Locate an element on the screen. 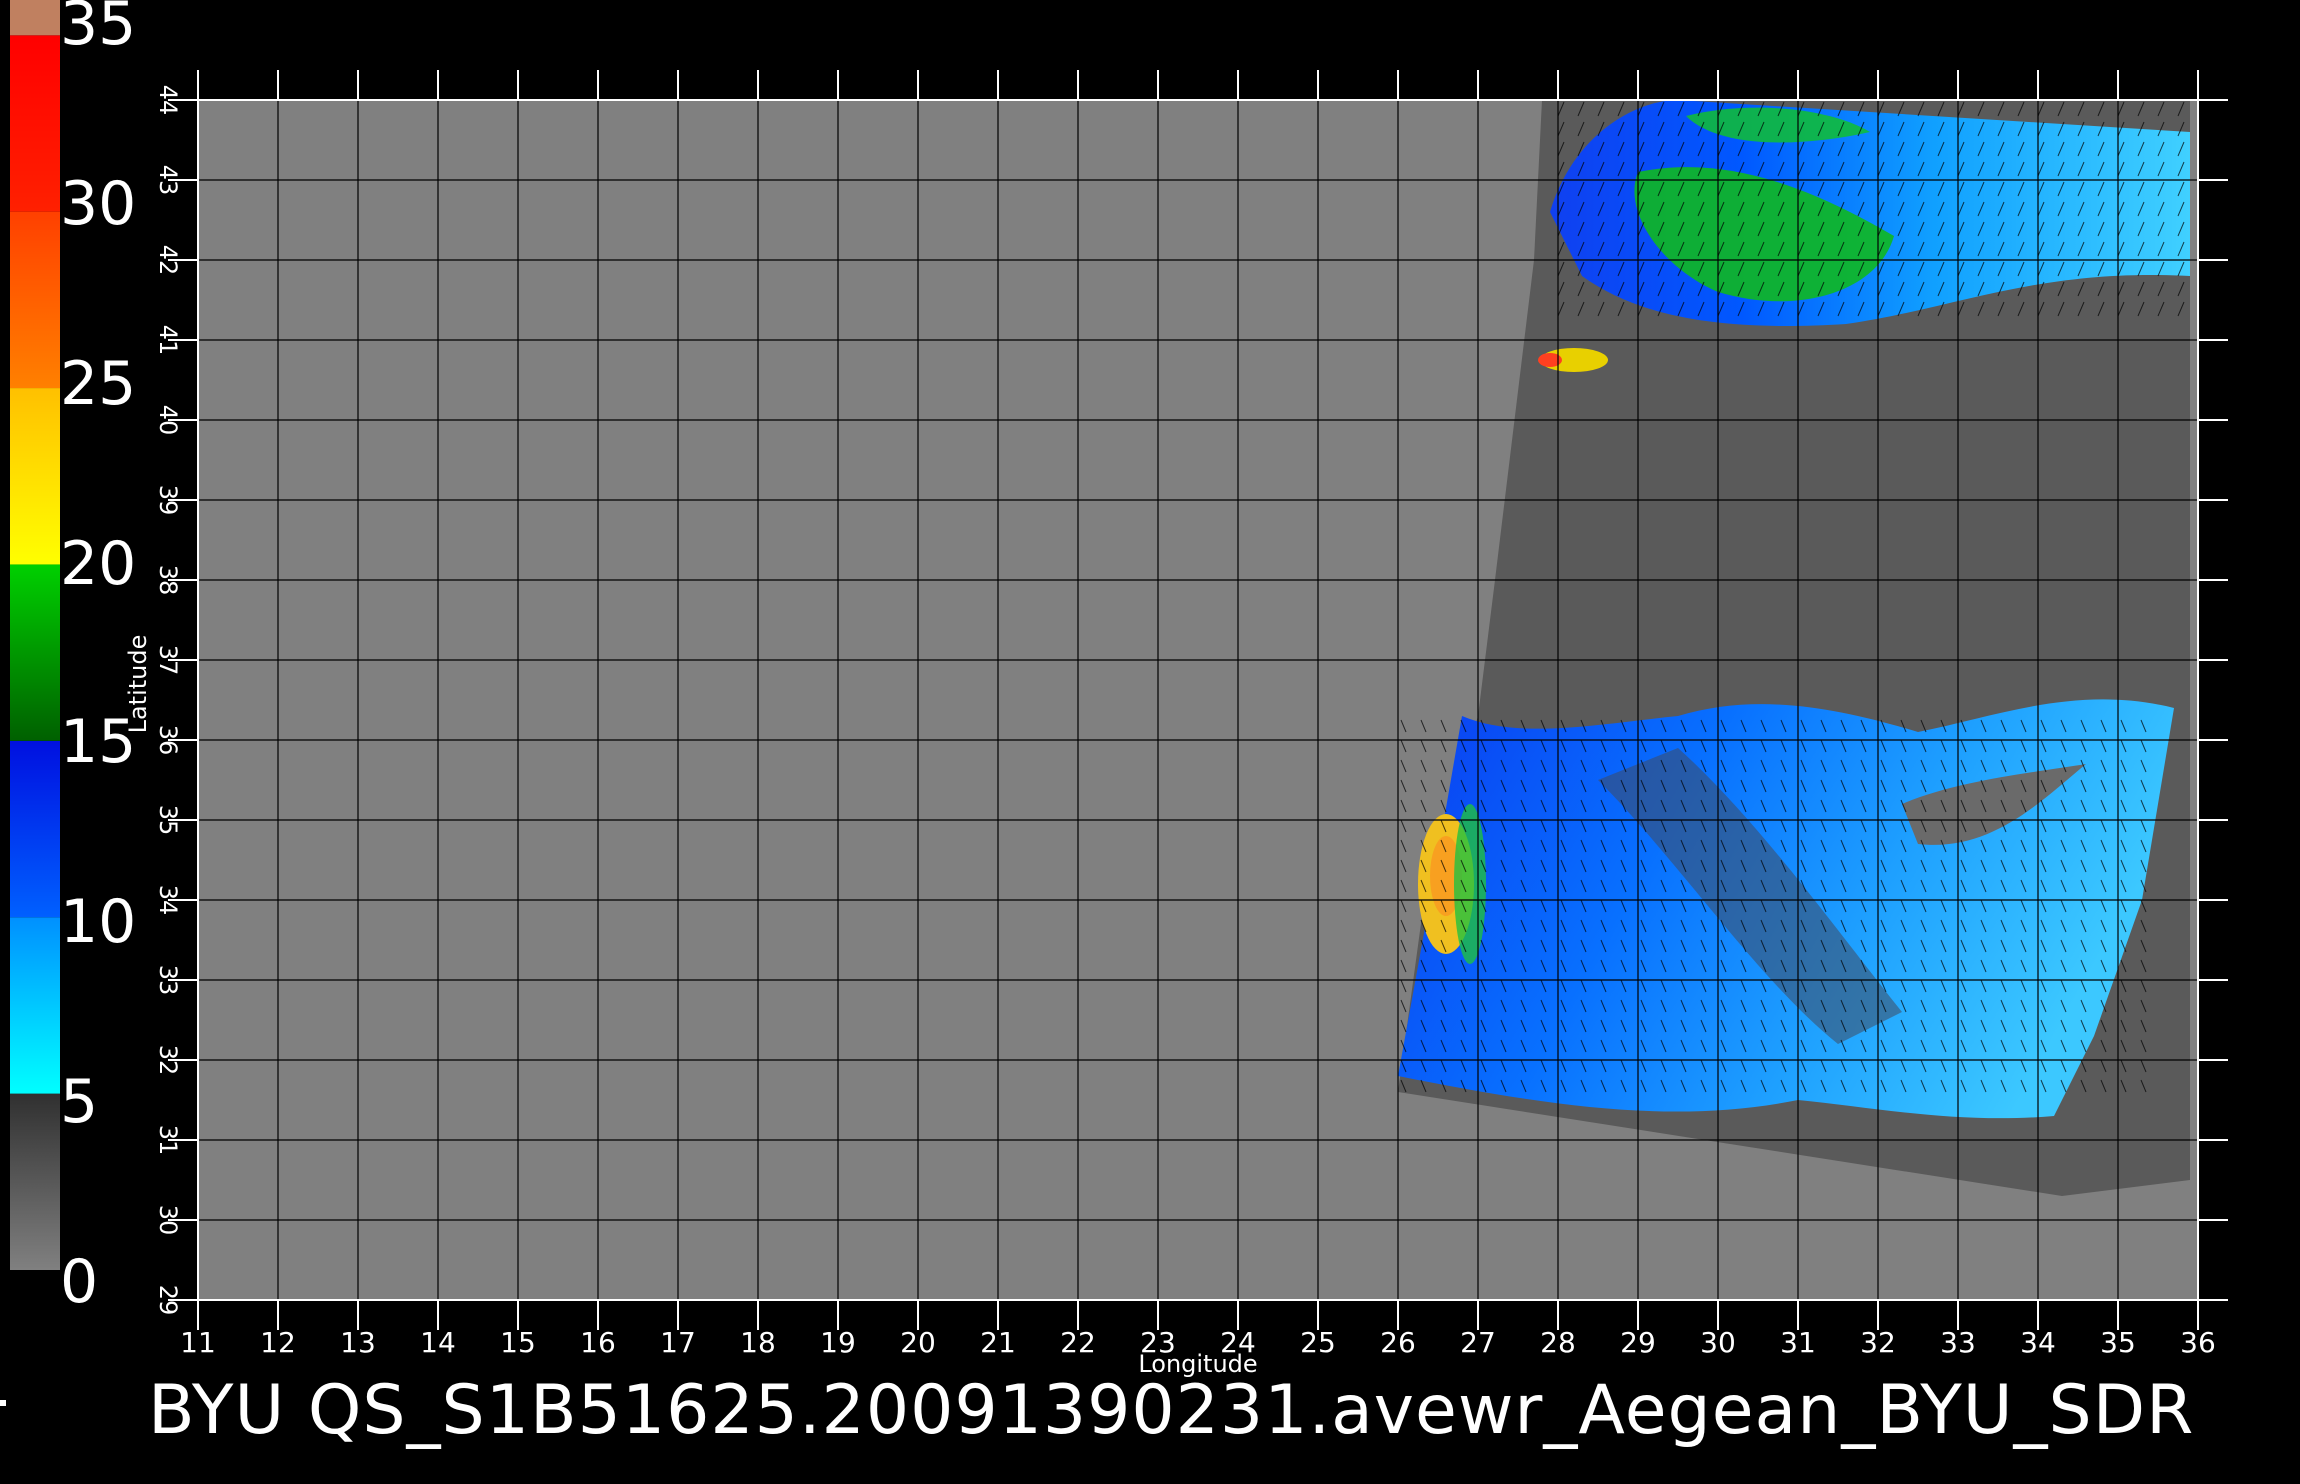 This screenshot has height=1484, width=2300. lon-tick-label: 22 is located at coordinates (1078, 1342).